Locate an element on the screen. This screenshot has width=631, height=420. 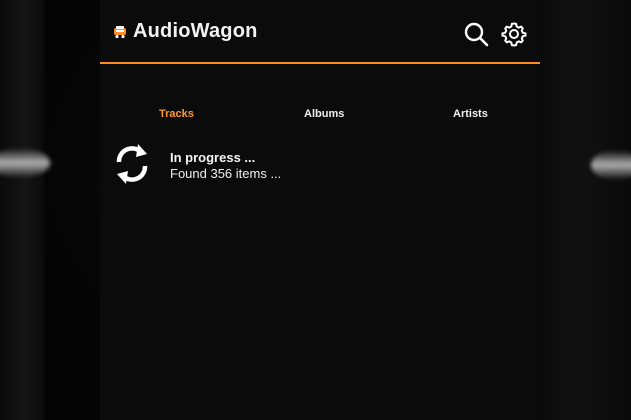
sync-icon is located at coordinates (132, 164).